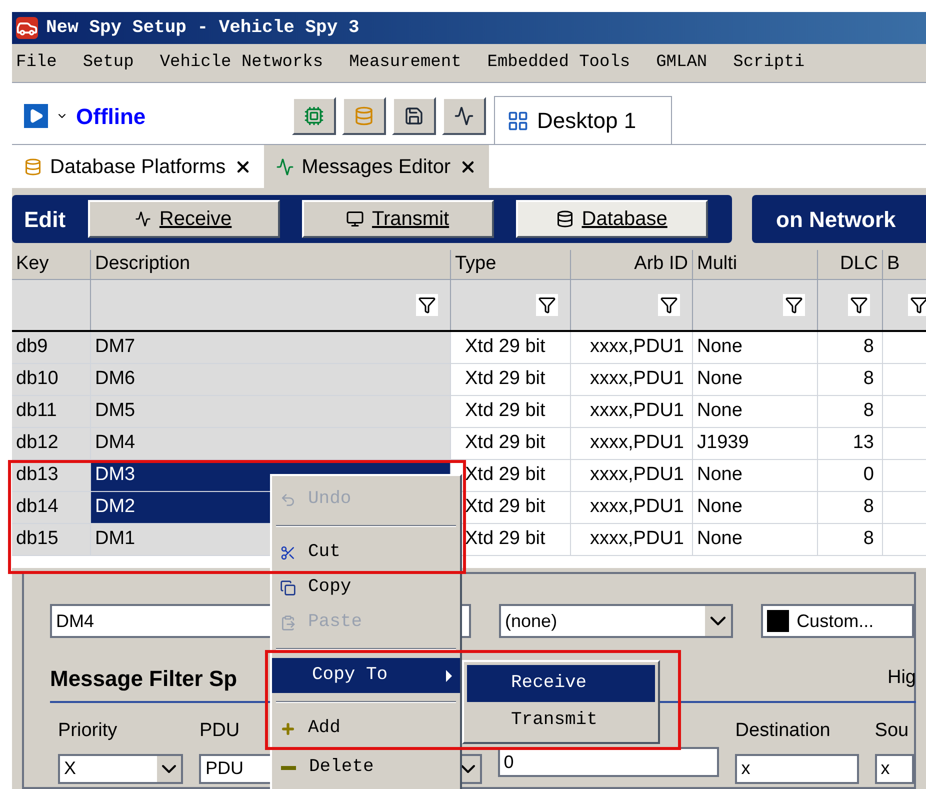 This screenshot has height=789, width=926. Describe the element at coordinates (242, 63) in the screenshot. I see `menu-item: Vehicle Networks` at that location.